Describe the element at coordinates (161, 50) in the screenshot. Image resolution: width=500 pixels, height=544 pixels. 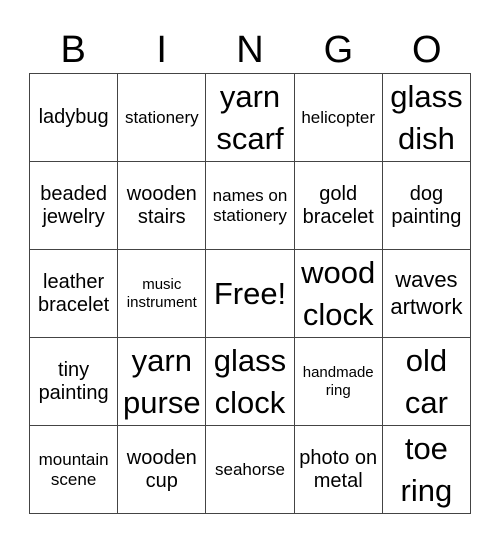
I see `header-letter-i: I` at that location.